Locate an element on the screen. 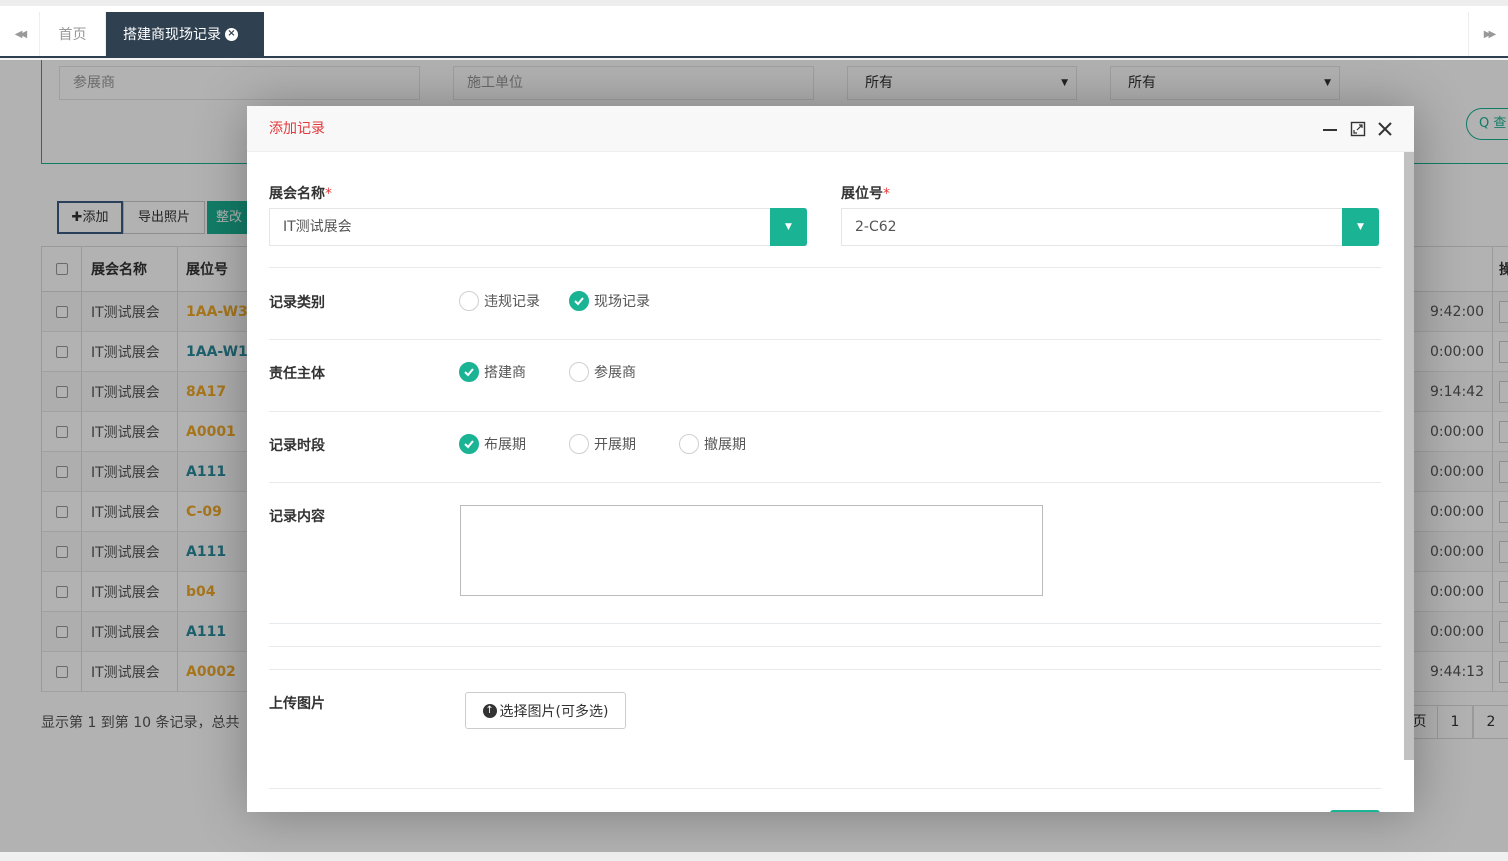 The height and width of the screenshot is (861, 1508). radio-exhibitor: 参展商 is located at coordinates (602, 372).